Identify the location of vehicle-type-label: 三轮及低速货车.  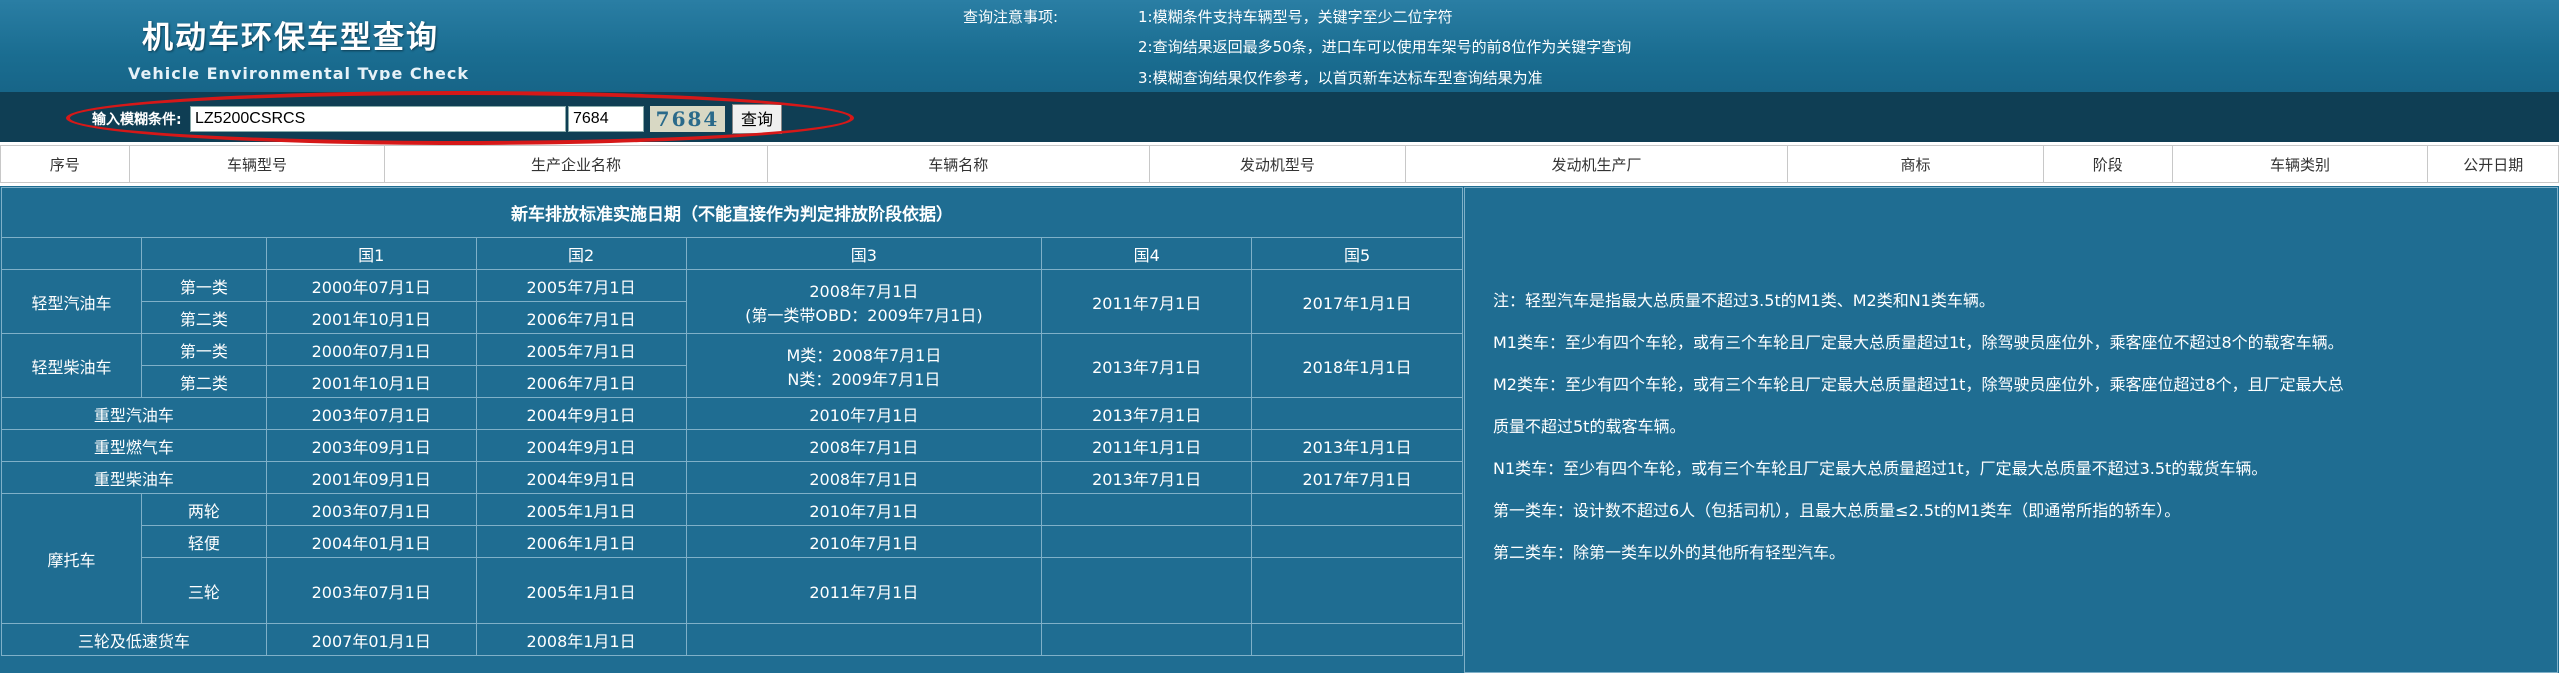
(134, 639).